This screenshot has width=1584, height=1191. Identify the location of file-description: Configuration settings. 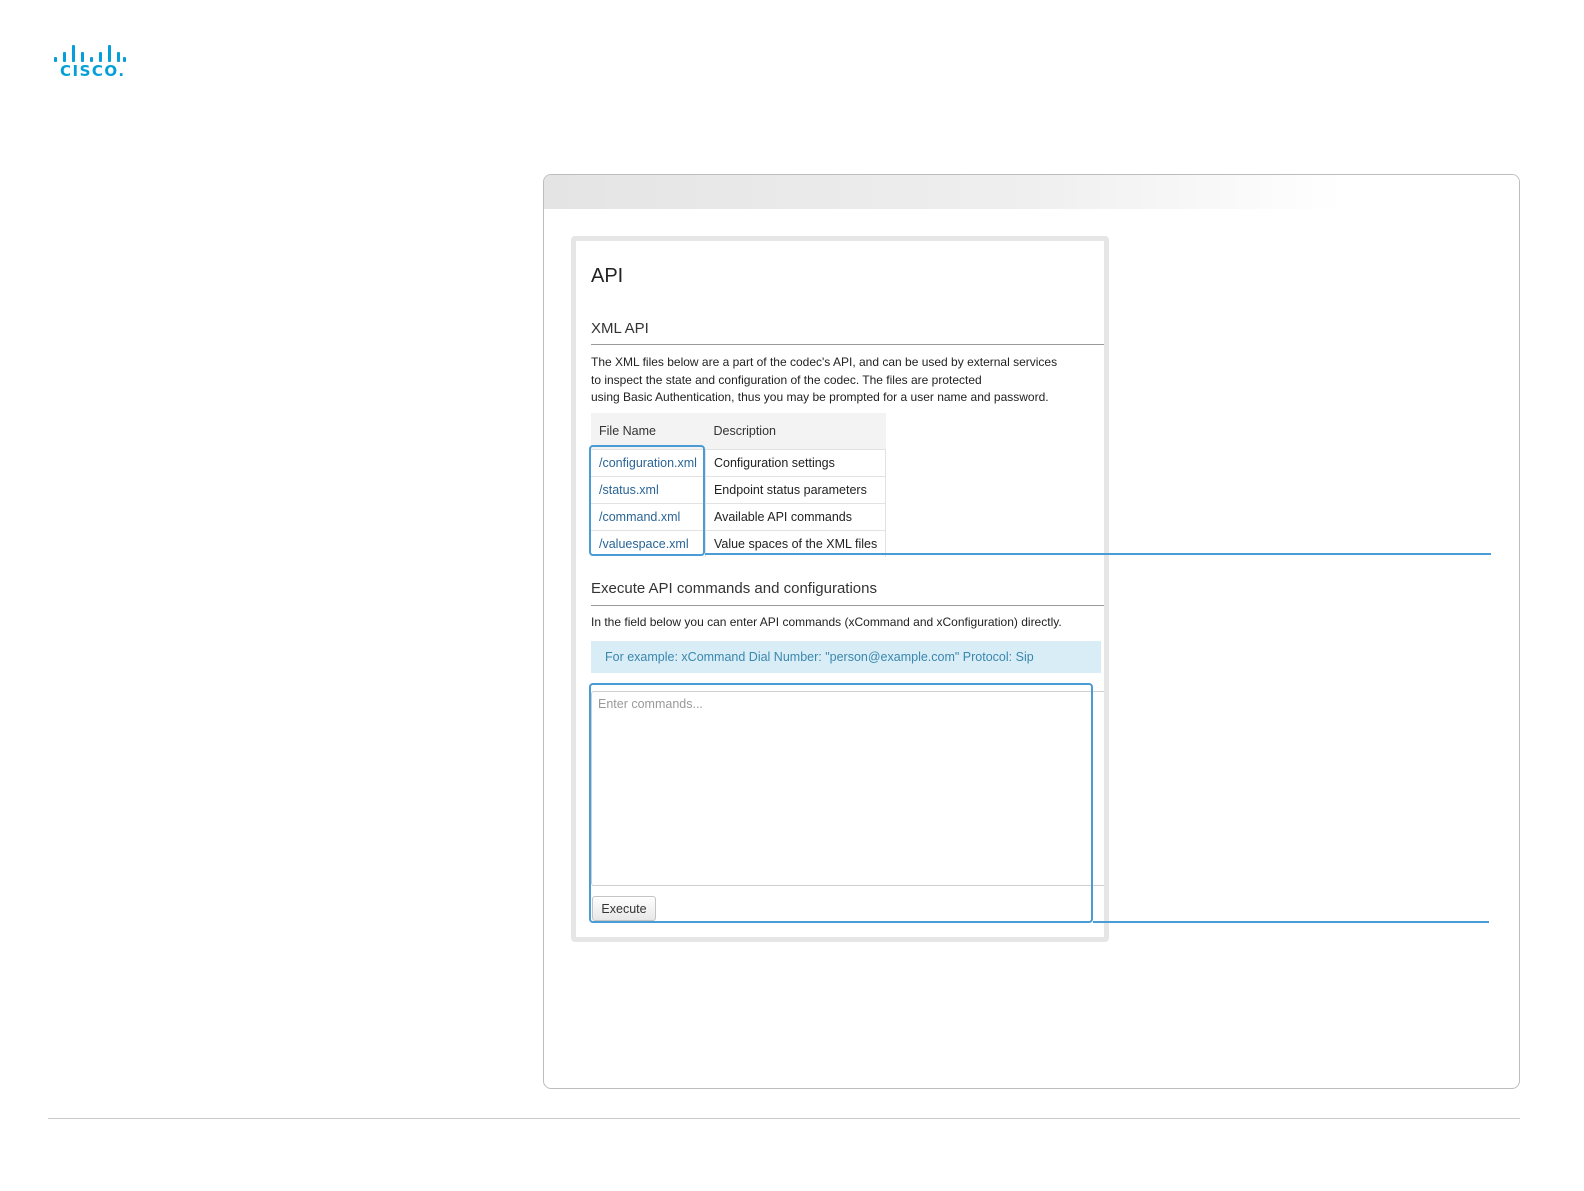
(795, 463).